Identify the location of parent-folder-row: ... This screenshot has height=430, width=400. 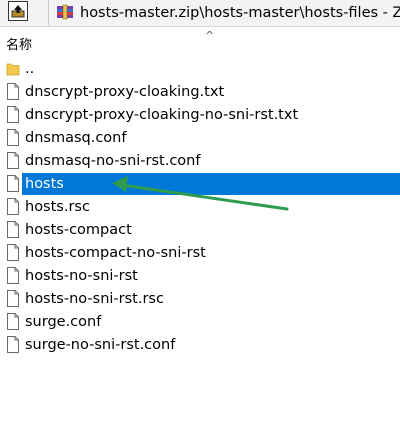
(200, 69).